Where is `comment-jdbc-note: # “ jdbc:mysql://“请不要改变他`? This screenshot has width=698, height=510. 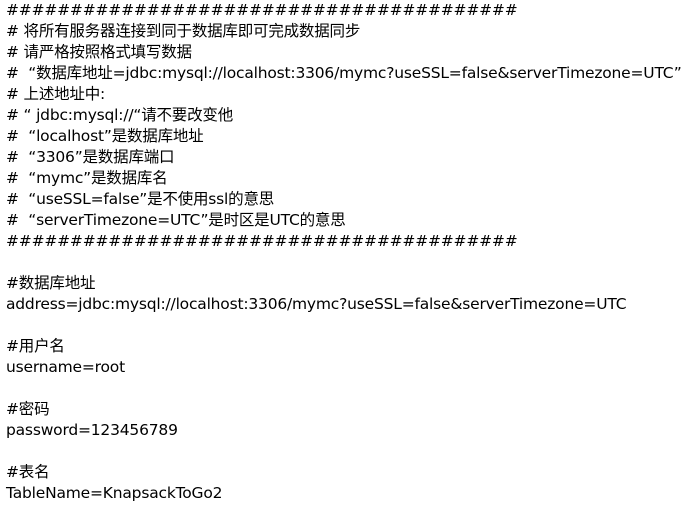
comment-jdbc-note: # “ jdbc:mysql://“请不要改变他 is located at coordinates (119, 115).